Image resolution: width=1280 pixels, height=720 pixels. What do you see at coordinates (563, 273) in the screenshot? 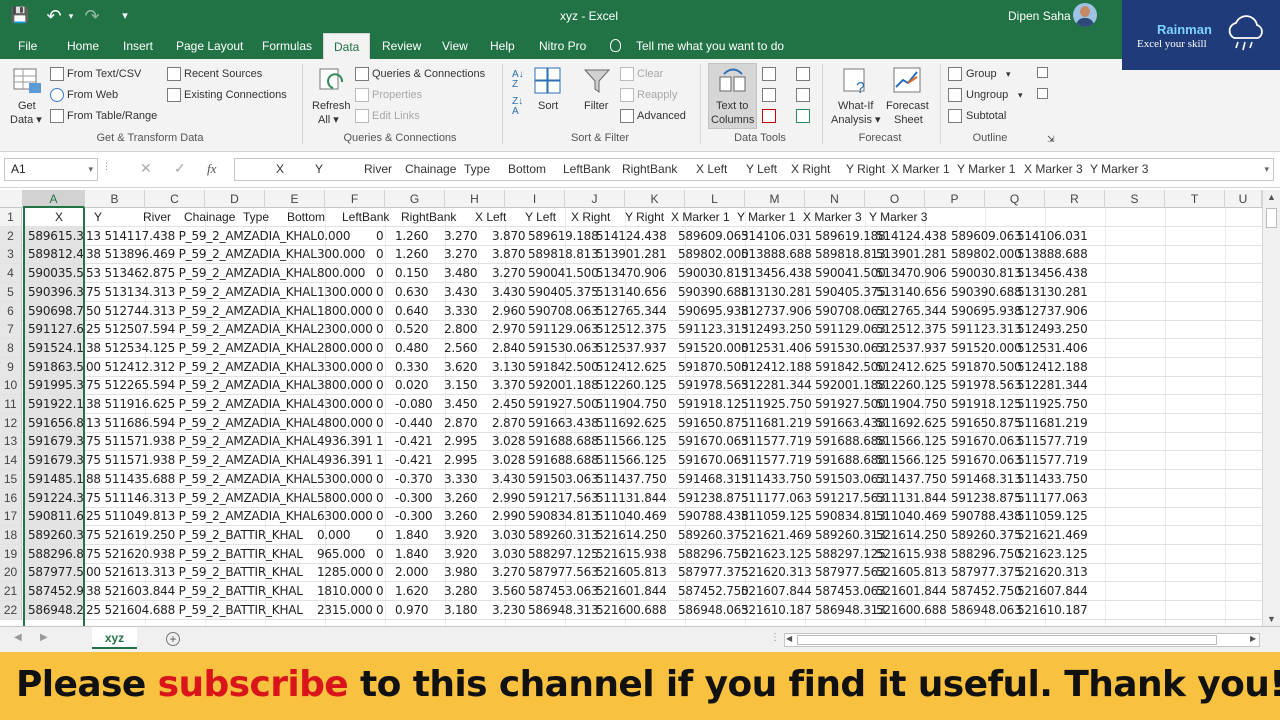
I see `cell-value: 590041.500` at bounding box center [563, 273].